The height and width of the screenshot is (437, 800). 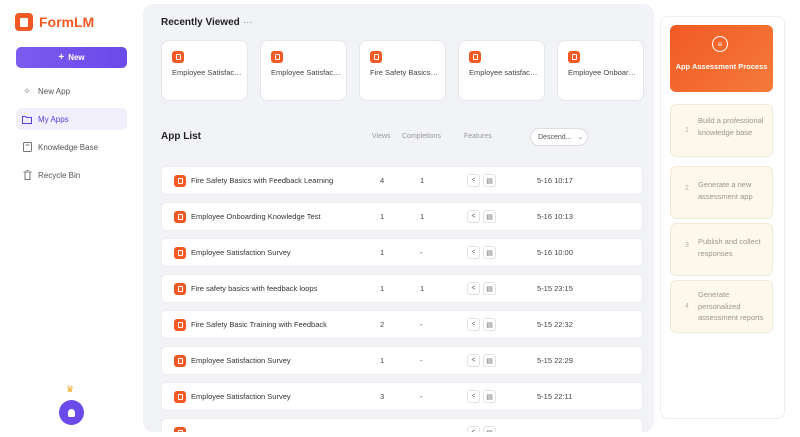 I want to click on row-app-name: Fire Safety Basic Training with Feedback, so click(x=259, y=324).